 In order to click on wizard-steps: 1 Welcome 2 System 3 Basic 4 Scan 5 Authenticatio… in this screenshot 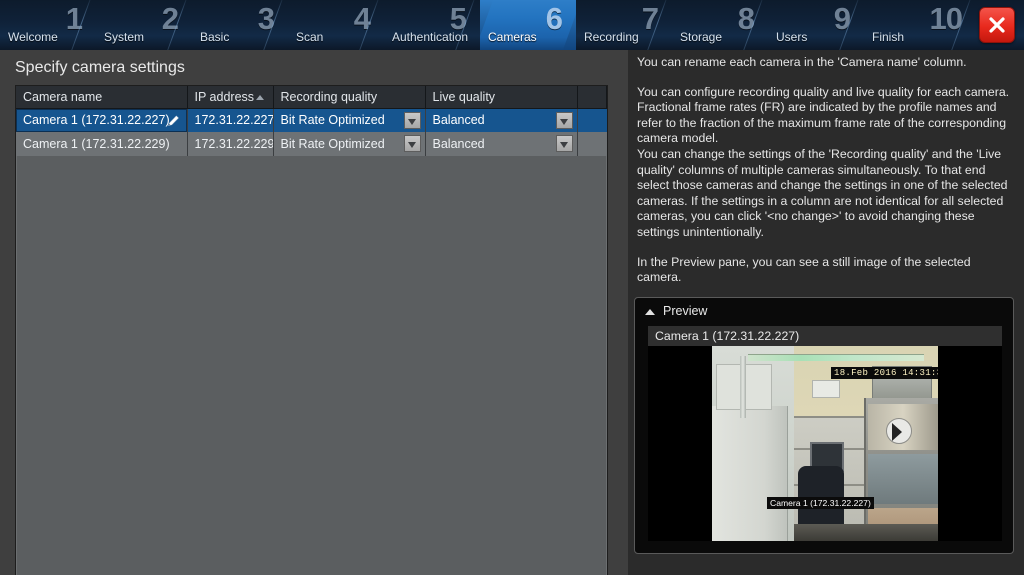, I will do `click(490, 25)`.